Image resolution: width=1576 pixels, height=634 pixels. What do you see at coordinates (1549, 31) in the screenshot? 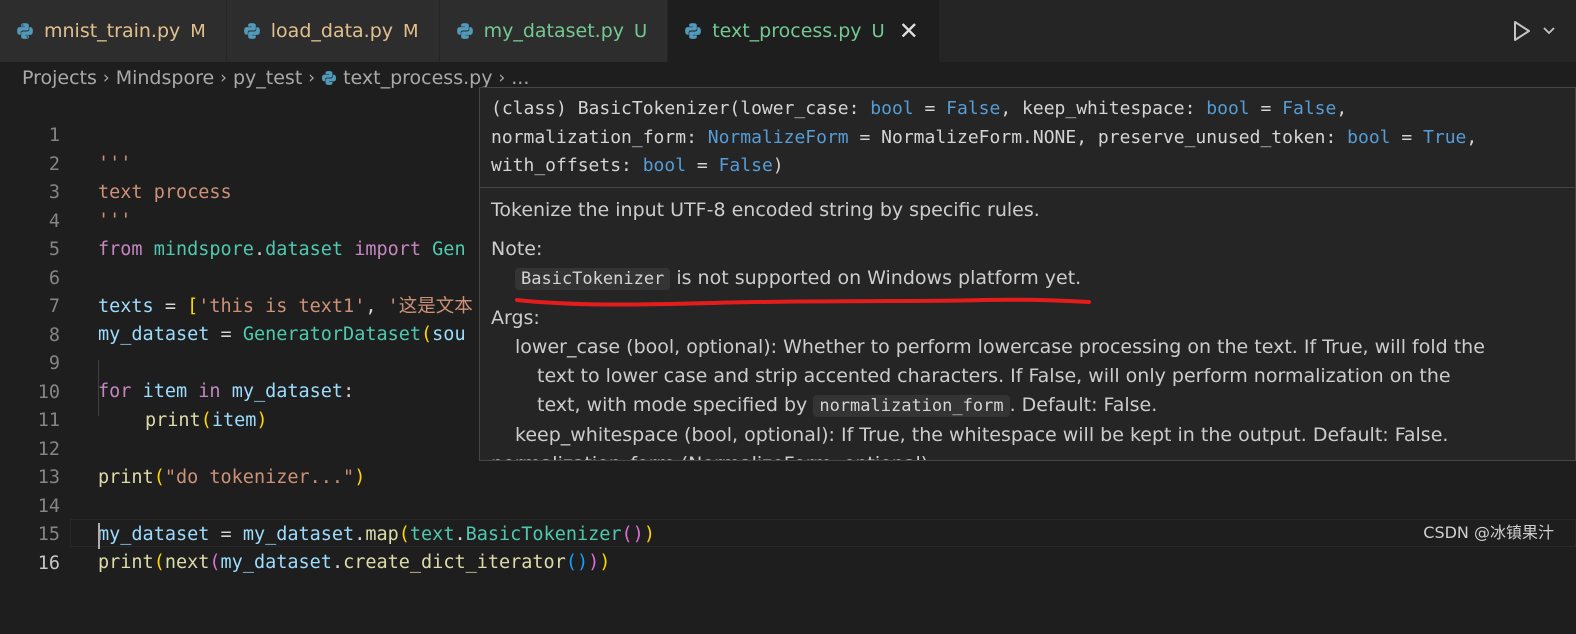
I see `chevron-down-icon` at bounding box center [1549, 31].